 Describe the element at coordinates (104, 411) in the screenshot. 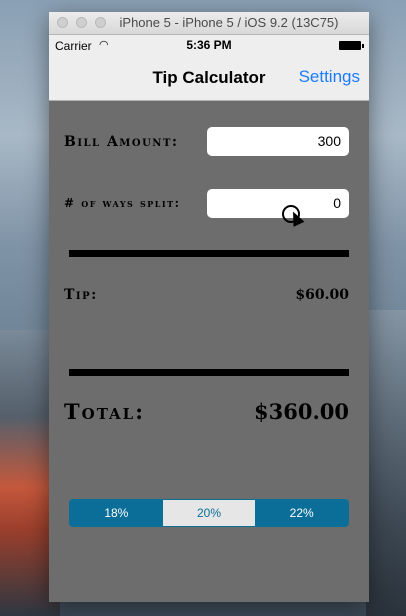

I see `total-label: Total:` at that location.